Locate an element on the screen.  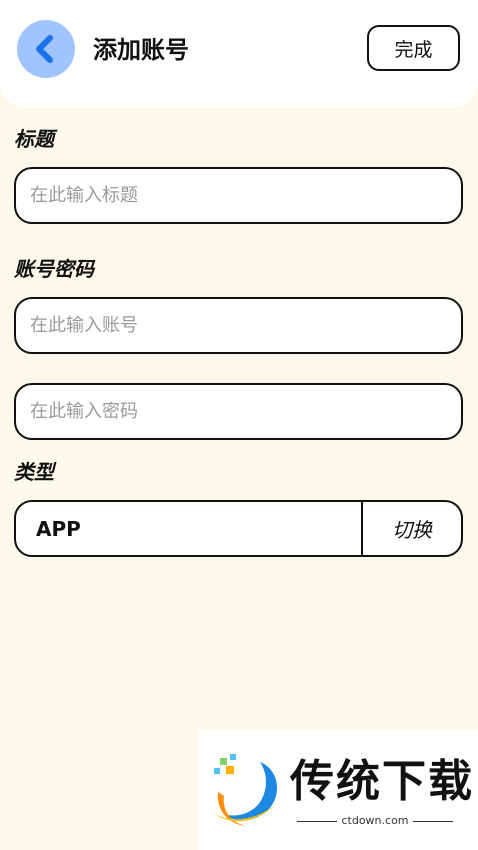
switch-type-button: 切换 is located at coordinates (412, 528).